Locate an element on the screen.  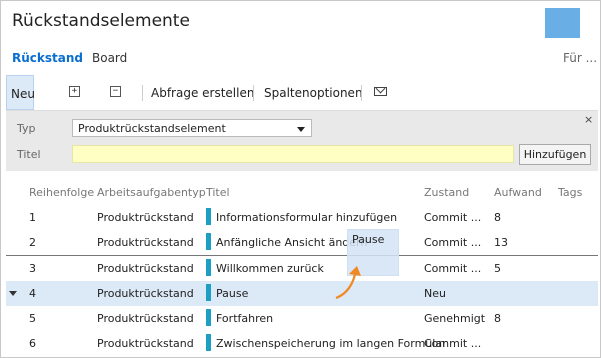
column-header-effort: Aufwand is located at coordinates (518, 192).